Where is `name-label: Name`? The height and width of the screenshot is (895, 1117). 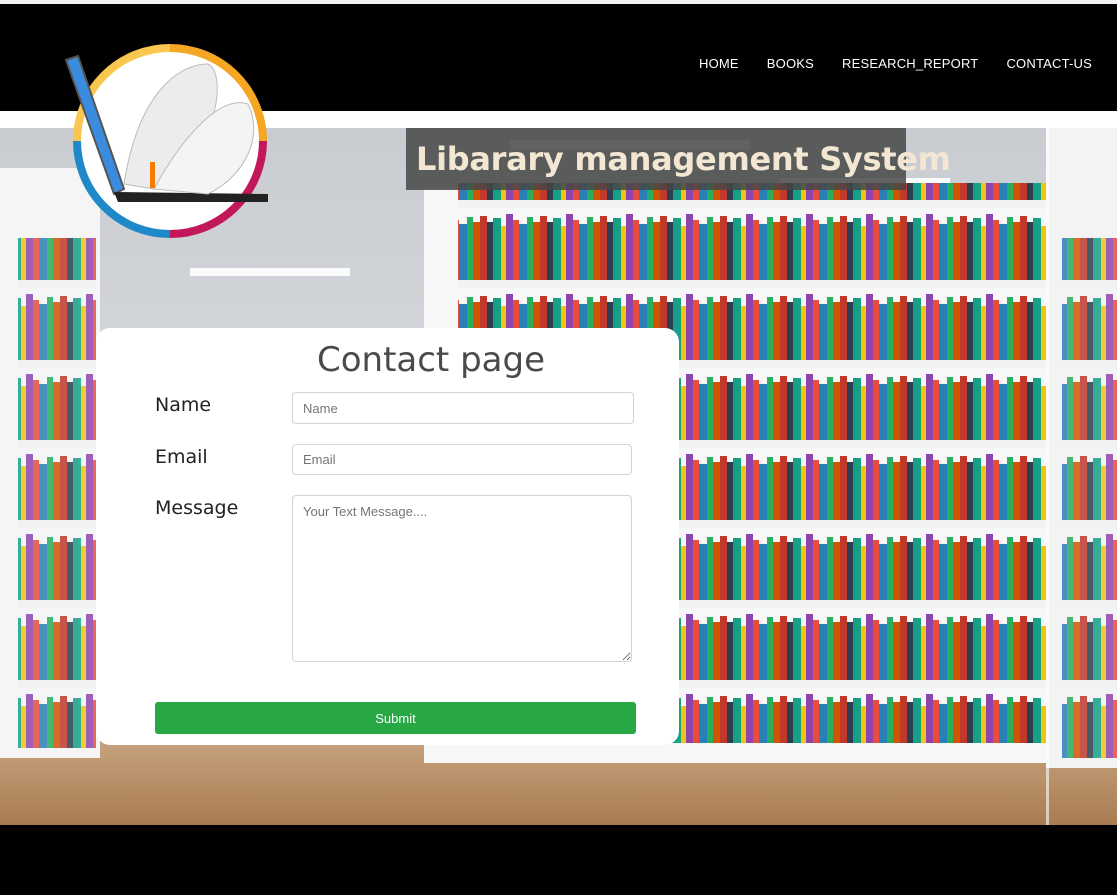
name-label: Name is located at coordinates (183, 405).